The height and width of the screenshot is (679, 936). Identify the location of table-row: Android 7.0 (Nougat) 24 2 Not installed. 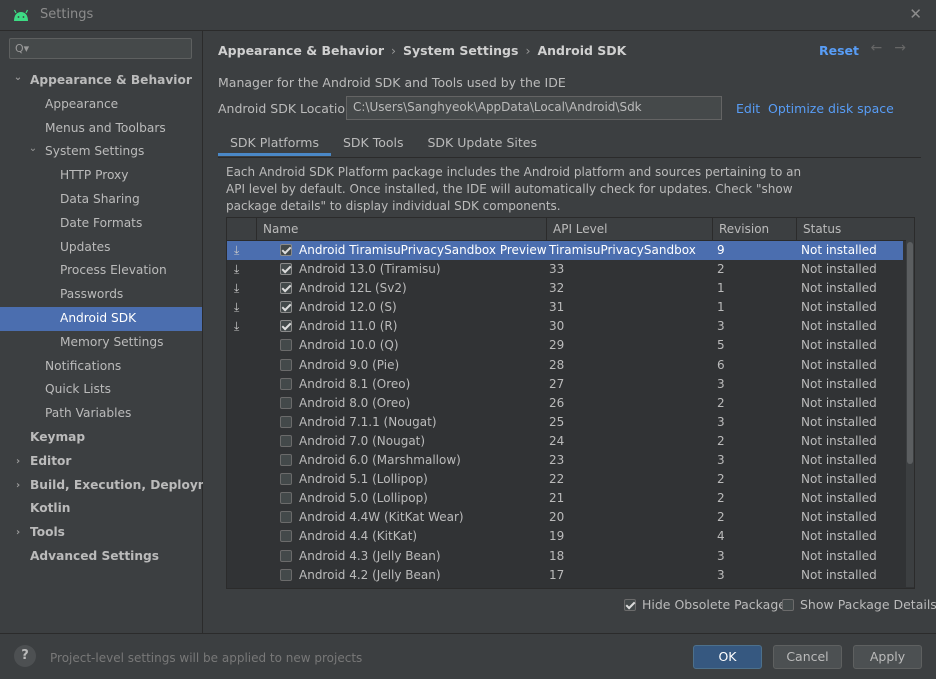
(565, 441).